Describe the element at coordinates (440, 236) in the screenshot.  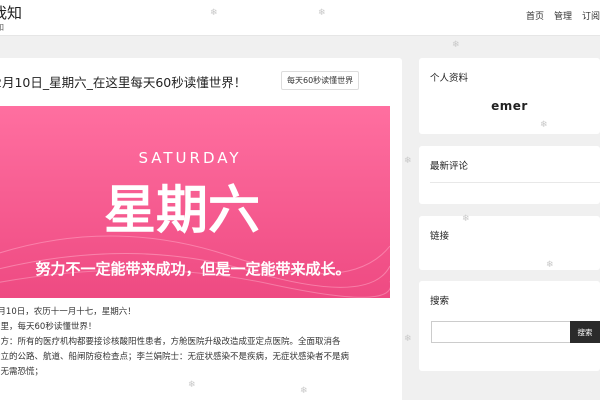
I see `links-title: 链接` at that location.